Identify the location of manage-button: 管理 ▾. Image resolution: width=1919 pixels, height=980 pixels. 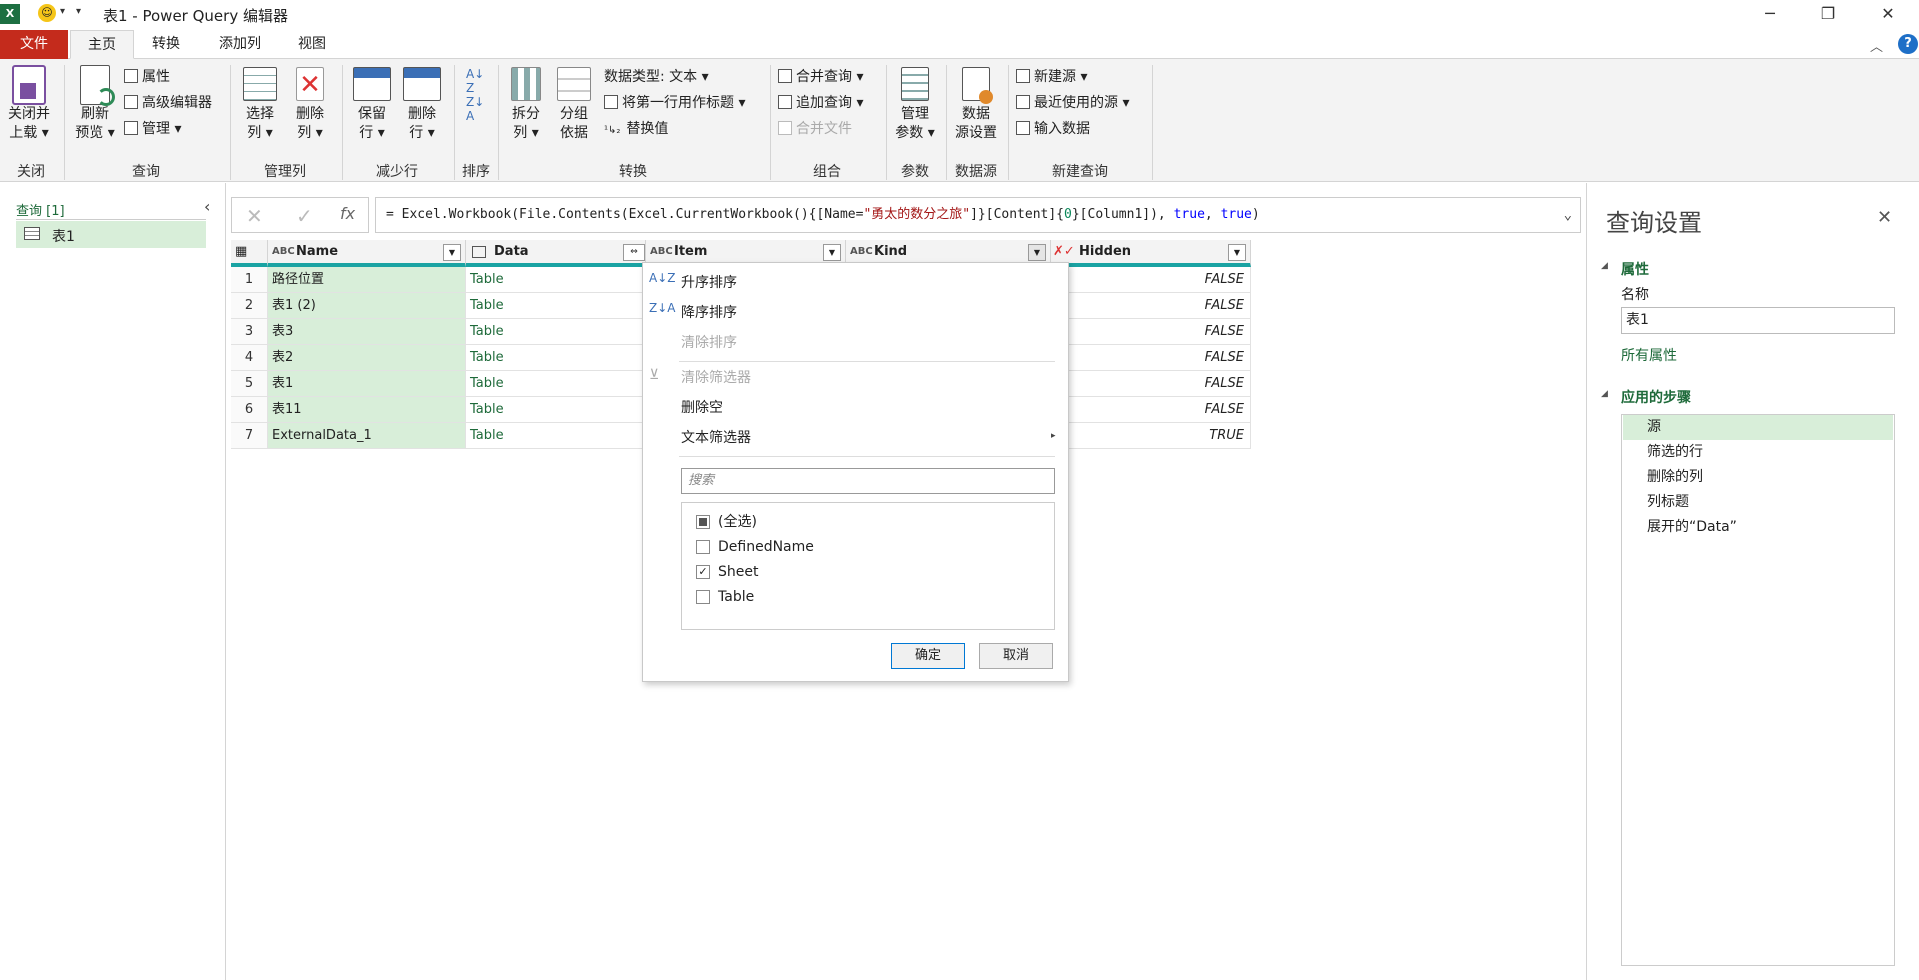
(152, 129).